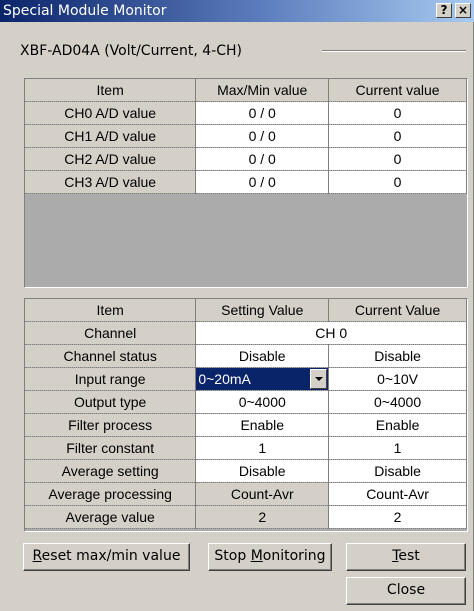 The image size is (474, 611). What do you see at coordinates (111, 517) in the screenshot?
I see `row-label: Average value` at bounding box center [111, 517].